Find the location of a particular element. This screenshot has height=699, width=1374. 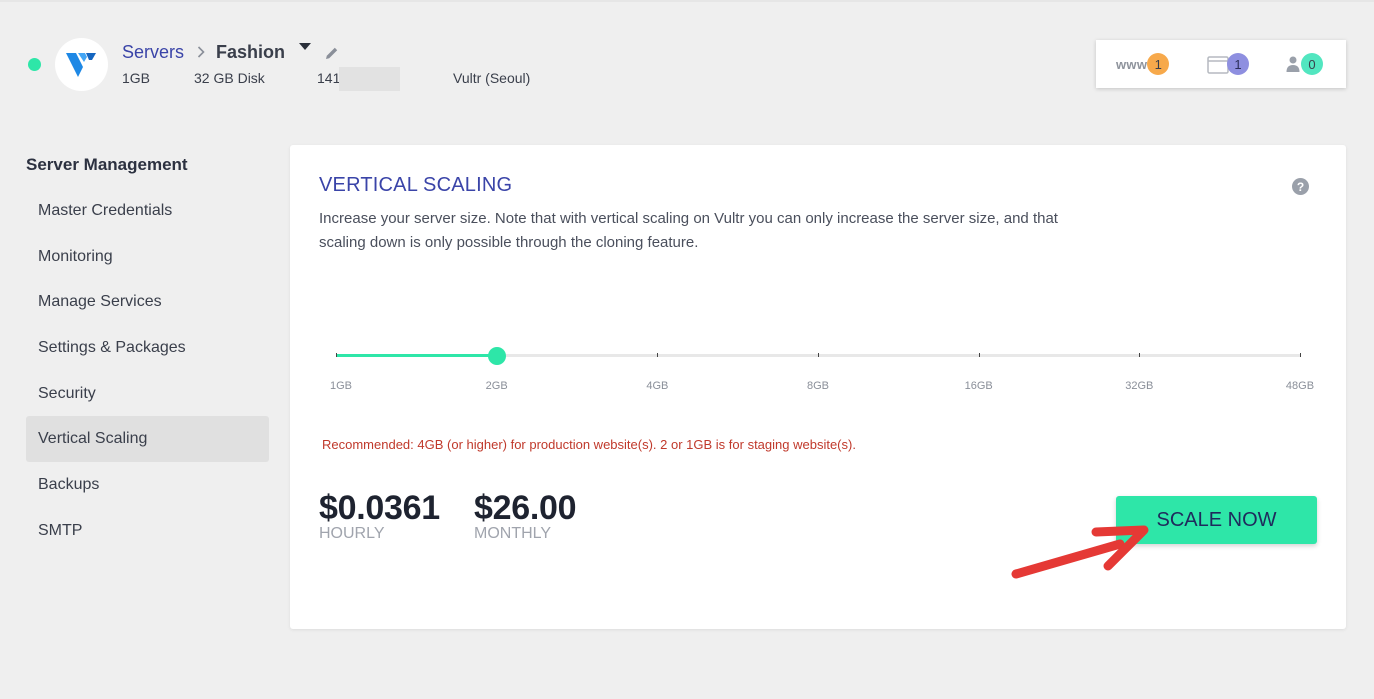

slider-tick-label: 16GB is located at coordinates (979, 386).